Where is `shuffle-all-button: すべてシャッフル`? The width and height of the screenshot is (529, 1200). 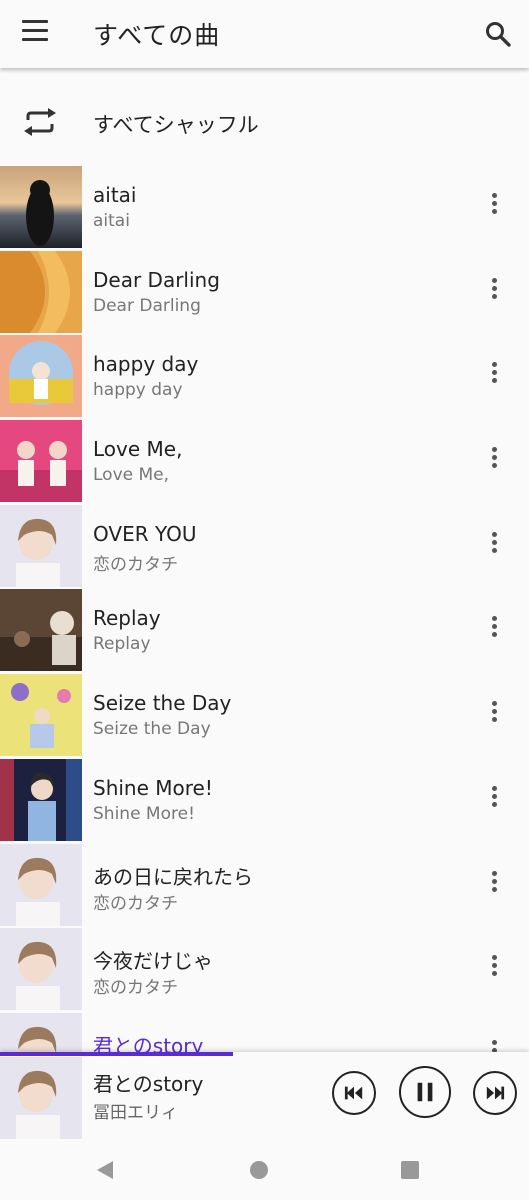
shuffle-all-button: すべてシャッフル is located at coordinates (264, 122).